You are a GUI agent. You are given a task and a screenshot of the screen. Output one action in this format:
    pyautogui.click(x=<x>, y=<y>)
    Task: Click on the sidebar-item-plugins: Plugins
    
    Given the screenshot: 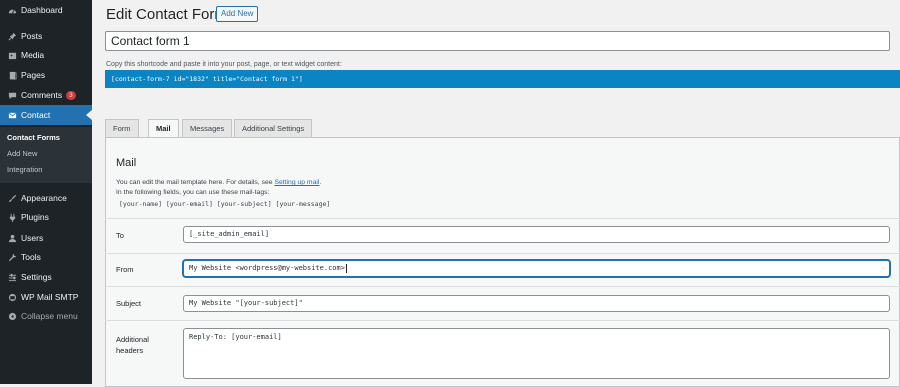 What is the action you would take?
    pyautogui.click(x=46, y=217)
    